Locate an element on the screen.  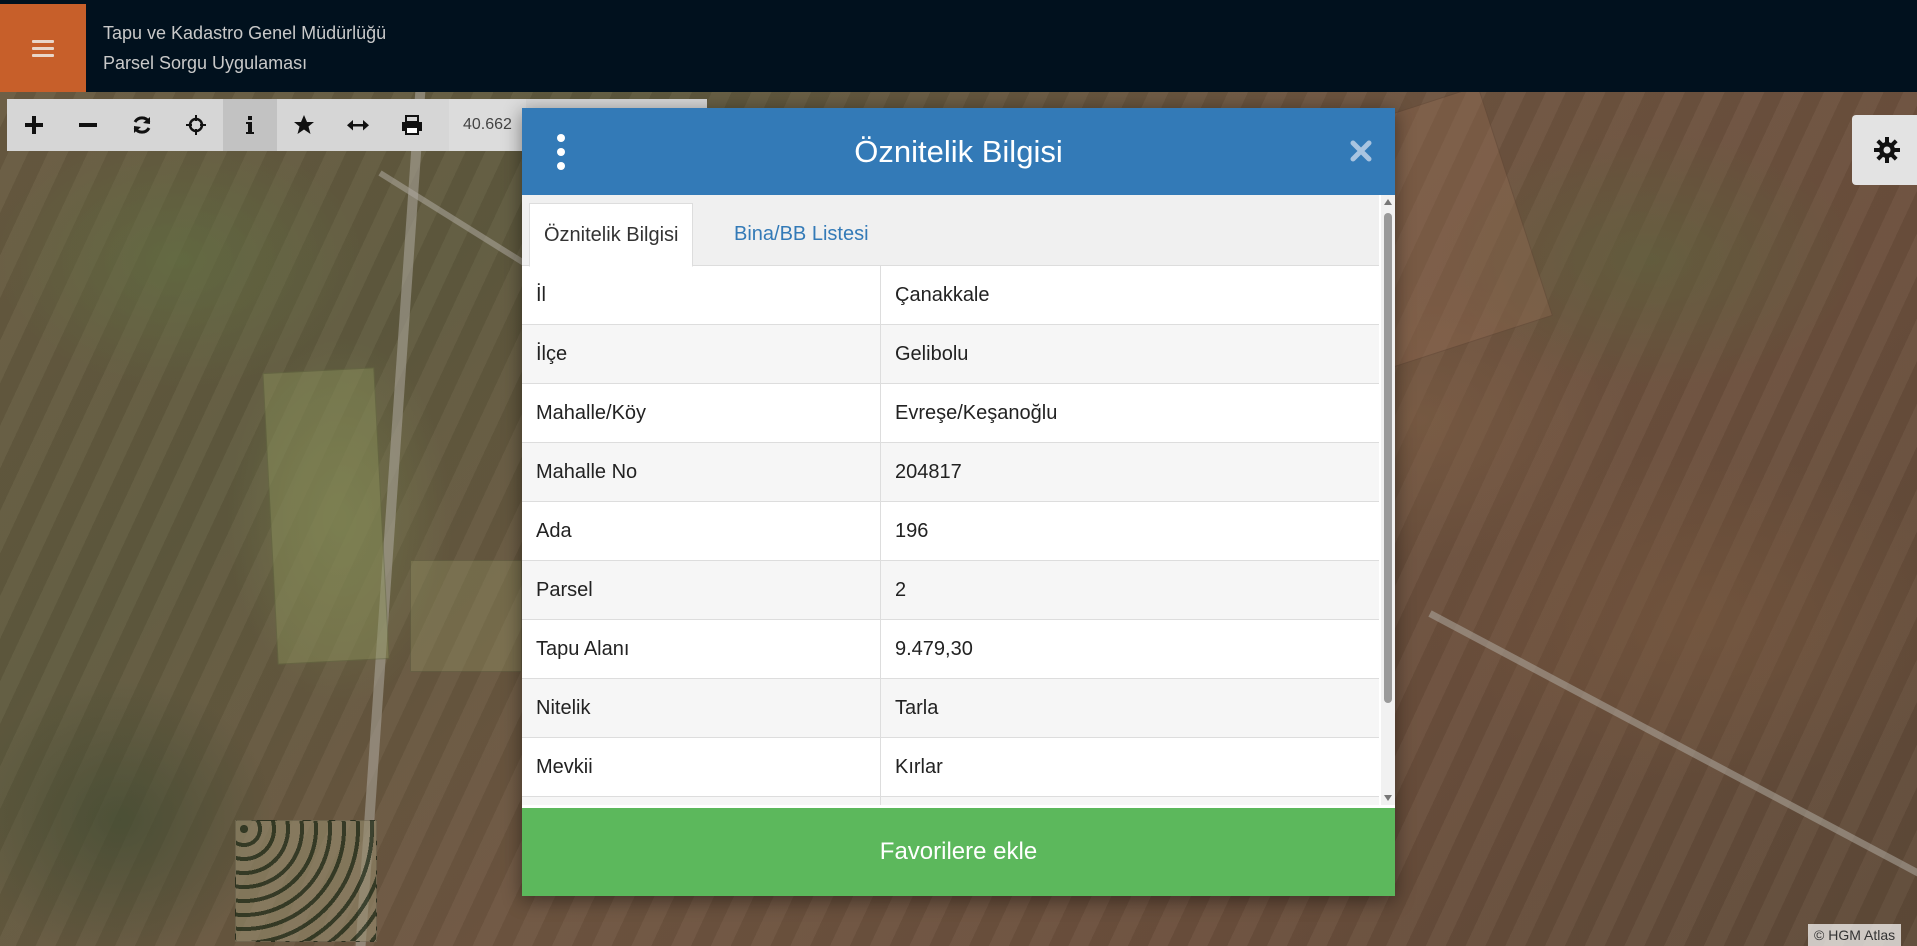
row-value: 2 is located at coordinates (901, 590).